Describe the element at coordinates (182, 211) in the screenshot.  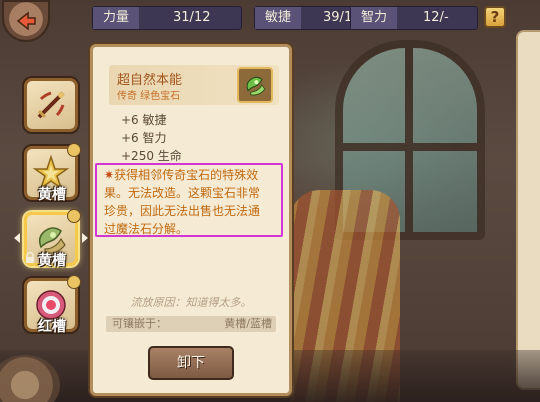
I see `effect-line: 珍贵，因此无法出售也无法通` at that location.